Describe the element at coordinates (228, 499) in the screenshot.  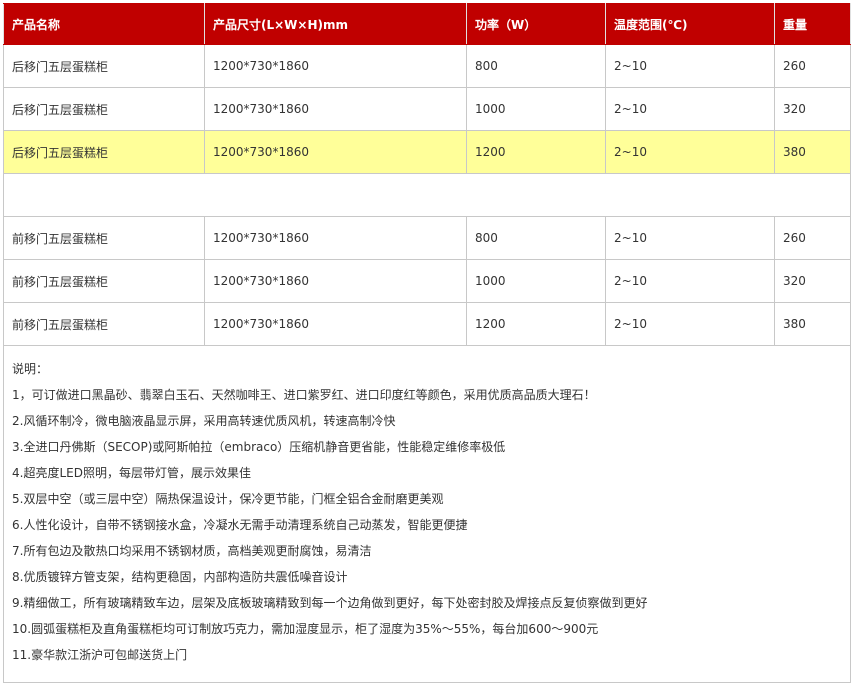
I see `note-item: 5.双层中空（或三层中空）隔热保温设计，保冷更节能，门框全铝合金耐磨更美观` at that location.